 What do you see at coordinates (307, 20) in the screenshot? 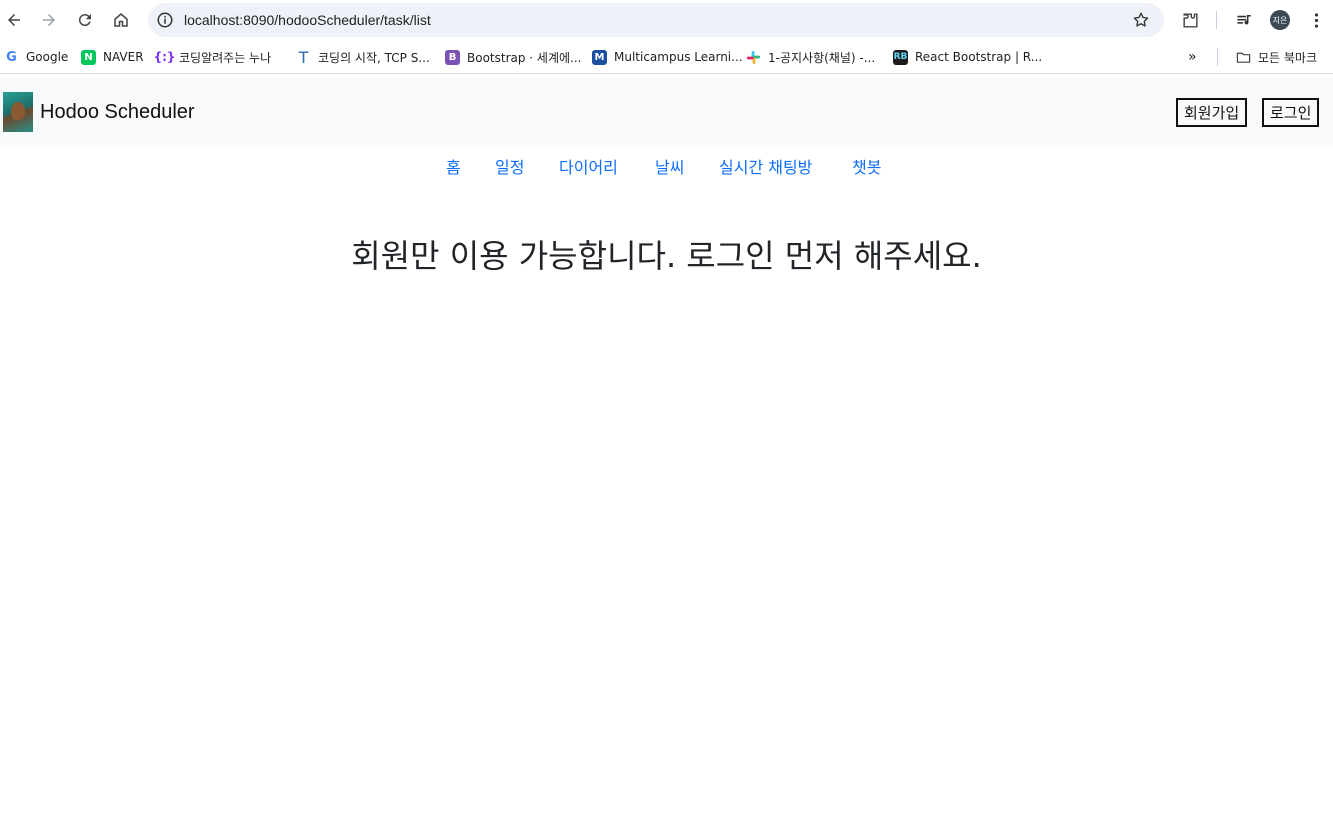
I see `url-text: localhost:8090/hodooScheduler/task/list` at bounding box center [307, 20].